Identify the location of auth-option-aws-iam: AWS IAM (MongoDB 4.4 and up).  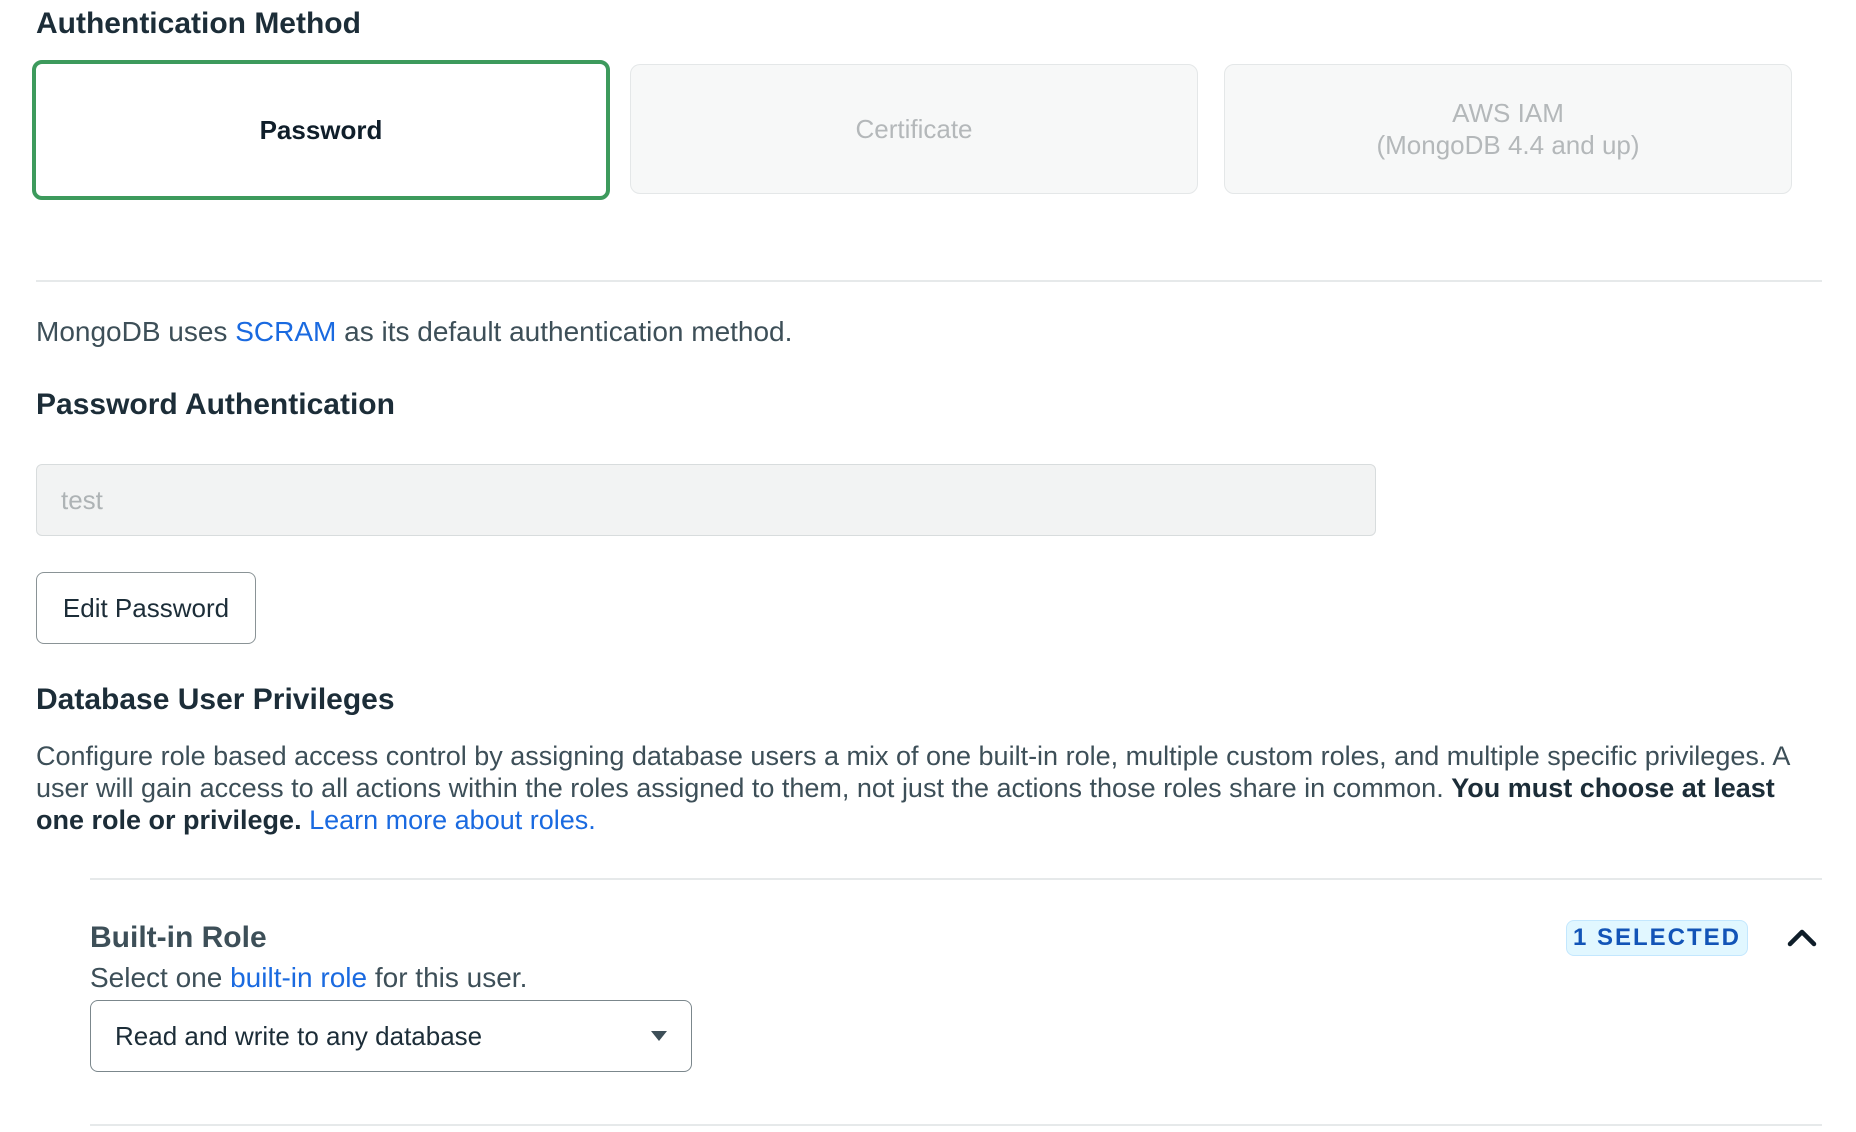
(1508, 129).